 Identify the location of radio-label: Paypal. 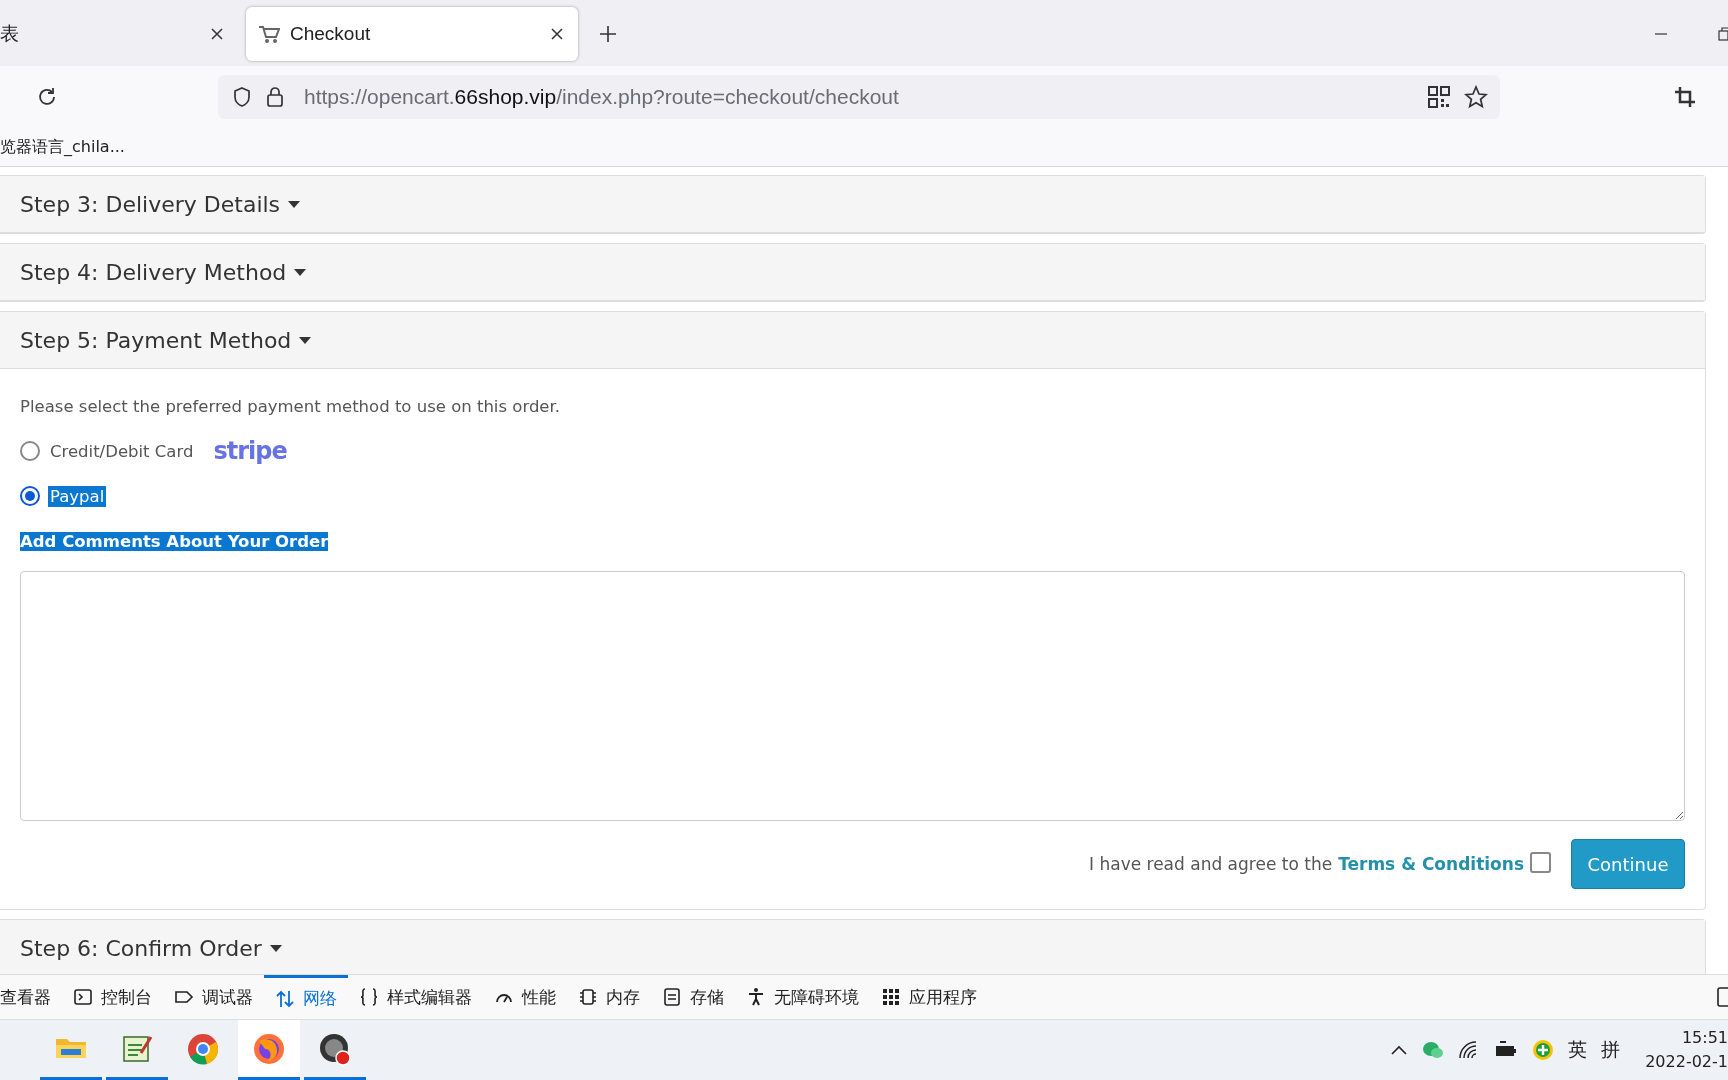
(77, 496).